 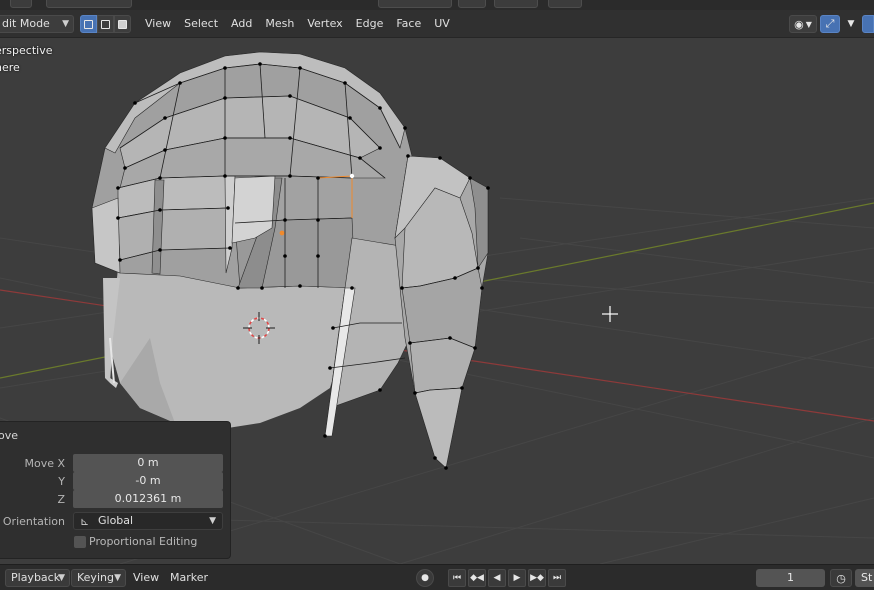 I want to click on edge-select-button, so click(x=105, y=24).